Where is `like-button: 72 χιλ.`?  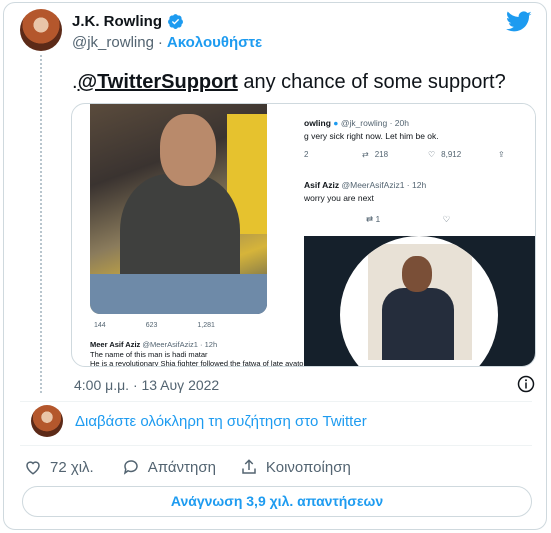 like-button: 72 χιλ. is located at coordinates (59, 467).